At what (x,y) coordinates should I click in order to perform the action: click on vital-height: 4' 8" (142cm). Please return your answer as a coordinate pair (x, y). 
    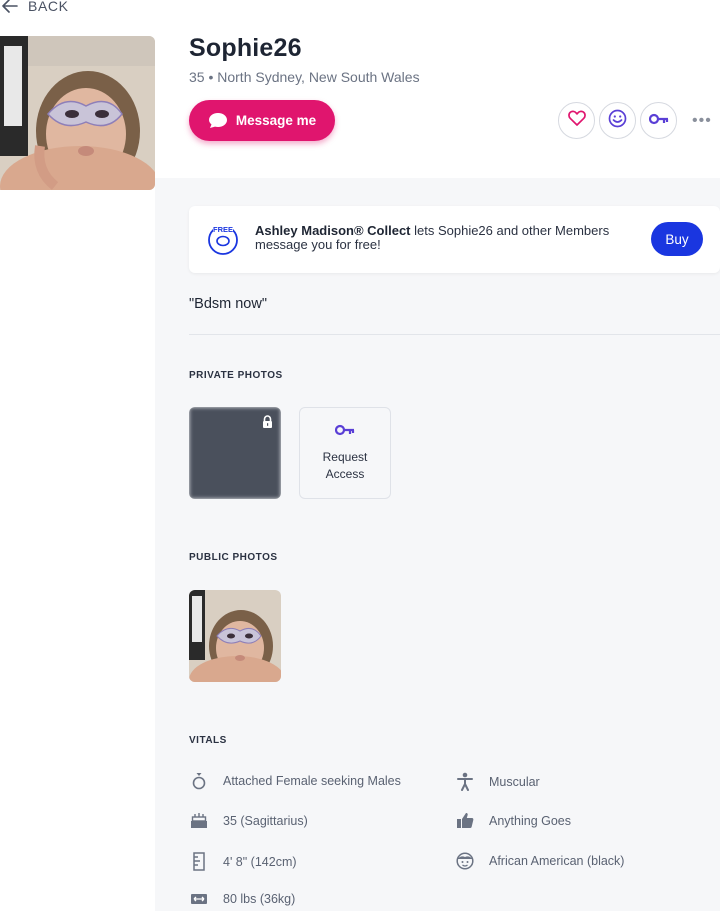
    Looking at the image, I should click on (243, 861).